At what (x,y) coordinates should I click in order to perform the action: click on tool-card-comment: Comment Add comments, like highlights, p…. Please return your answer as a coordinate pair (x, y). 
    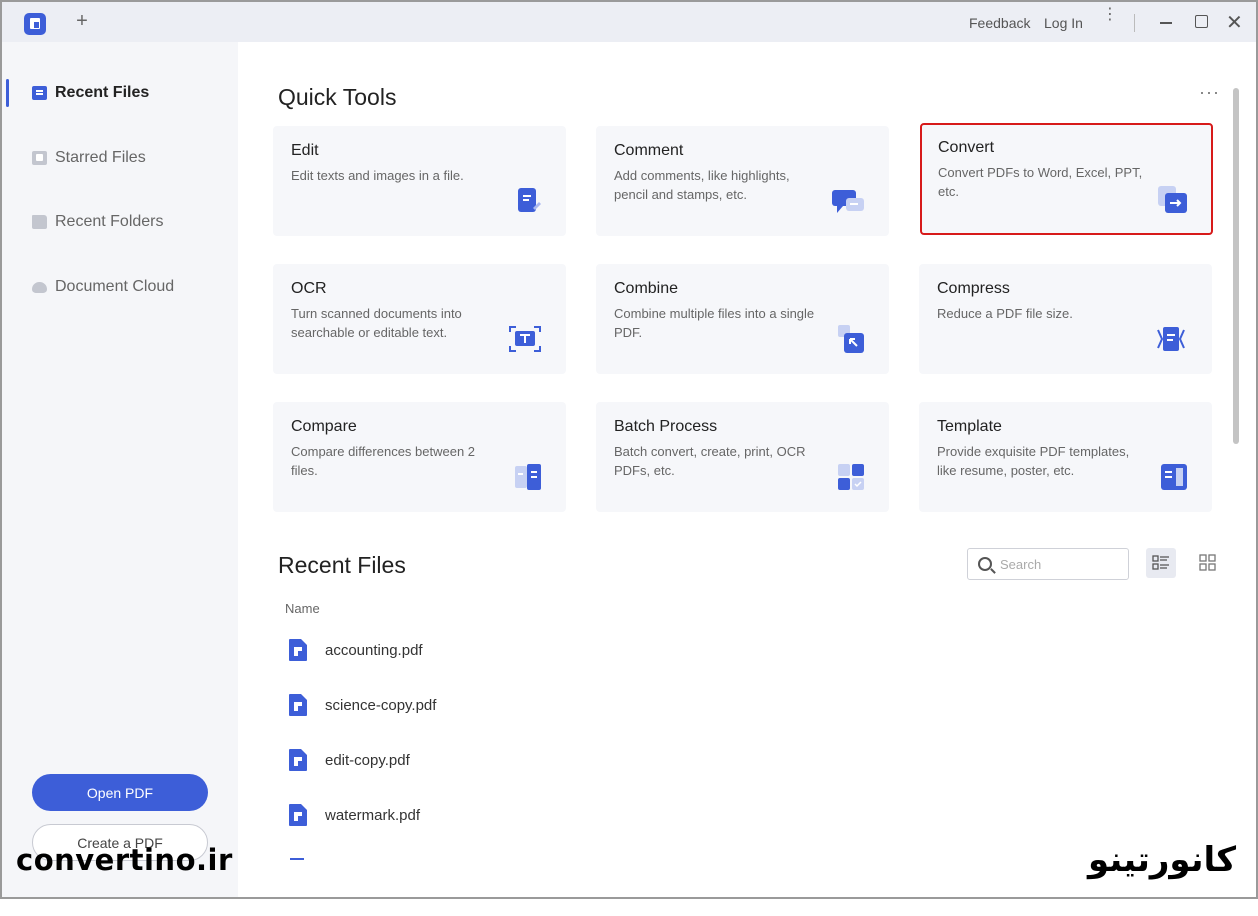
    Looking at the image, I should click on (742, 181).